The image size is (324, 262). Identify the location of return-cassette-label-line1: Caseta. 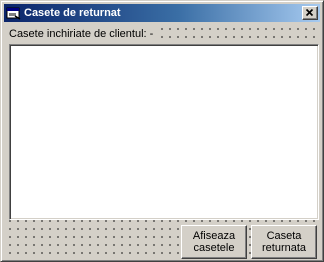
(284, 236).